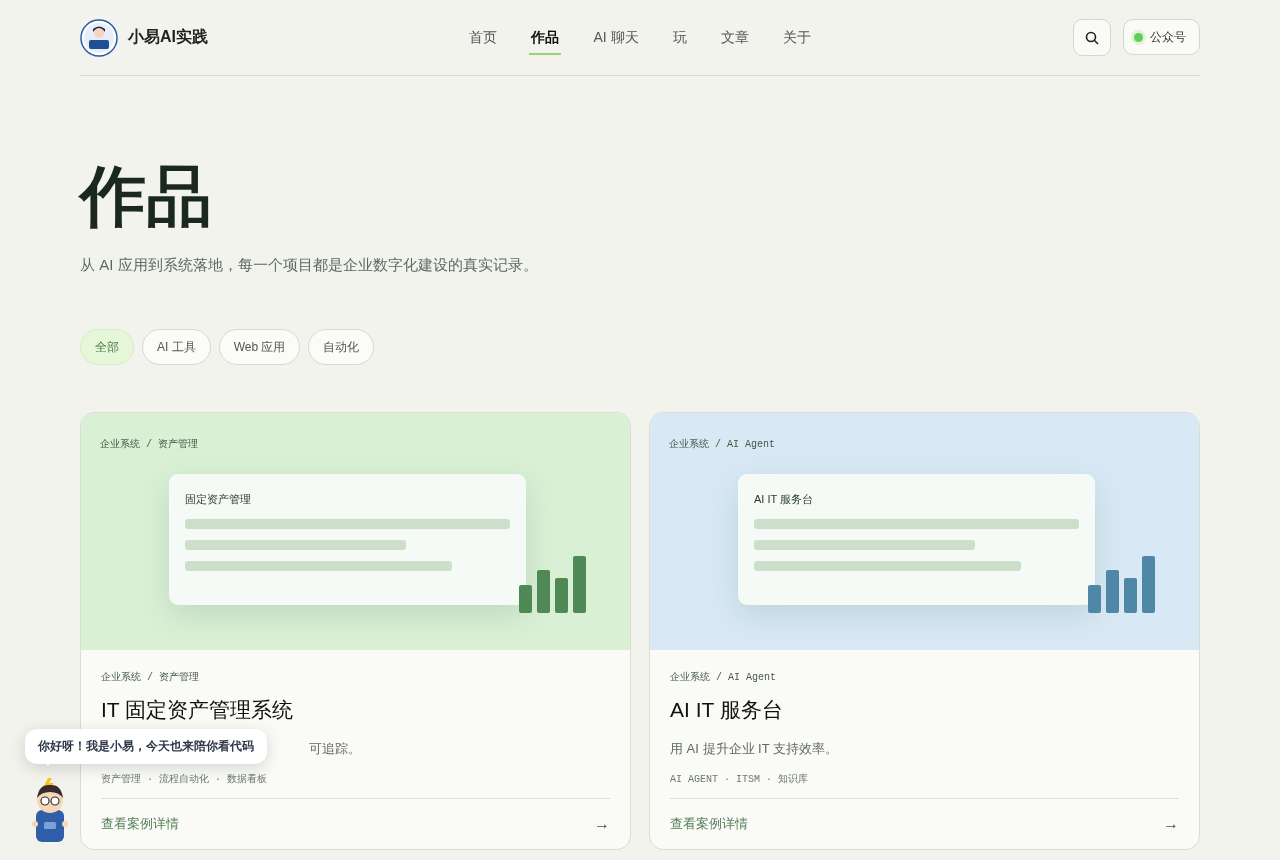  I want to click on search-button, so click(1092, 37).